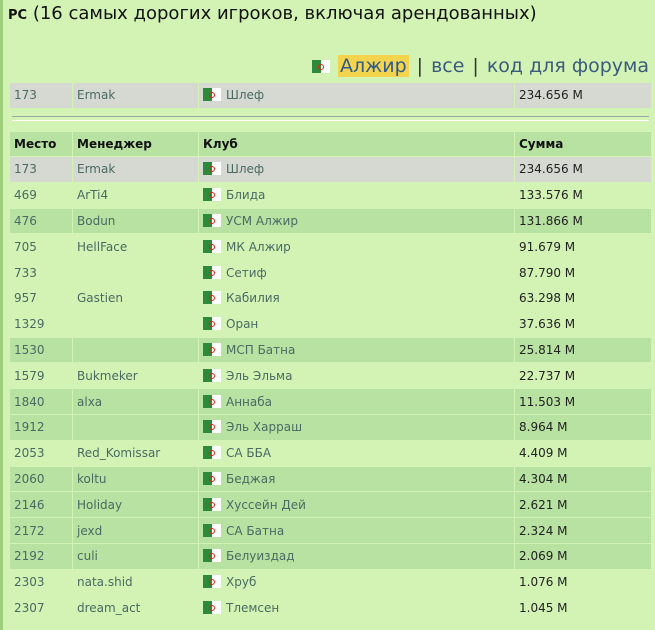 Image resolution: width=655 pixels, height=630 pixels. Describe the element at coordinates (135, 530) in the screenshot. I see `manager-cell: jexd` at that location.